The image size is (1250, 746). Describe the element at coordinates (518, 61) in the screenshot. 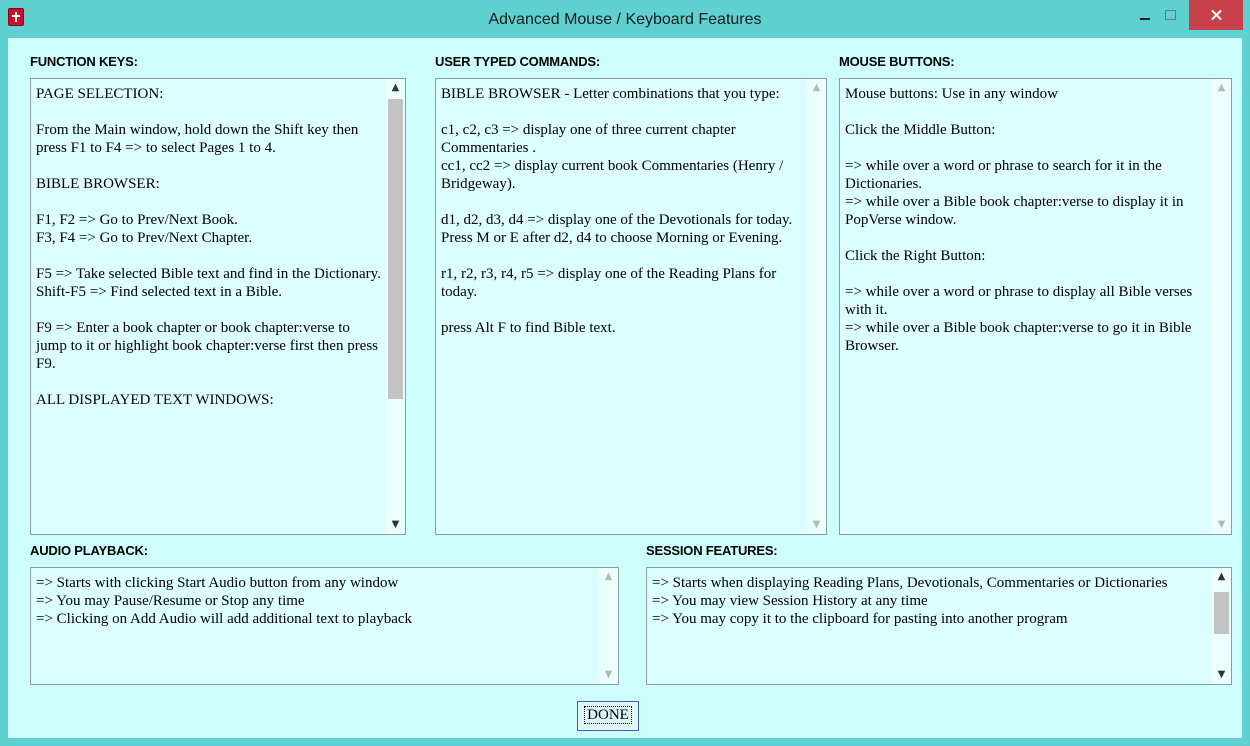

I see `user-typed-commands-label: USER TYPED COMMANDS:` at that location.